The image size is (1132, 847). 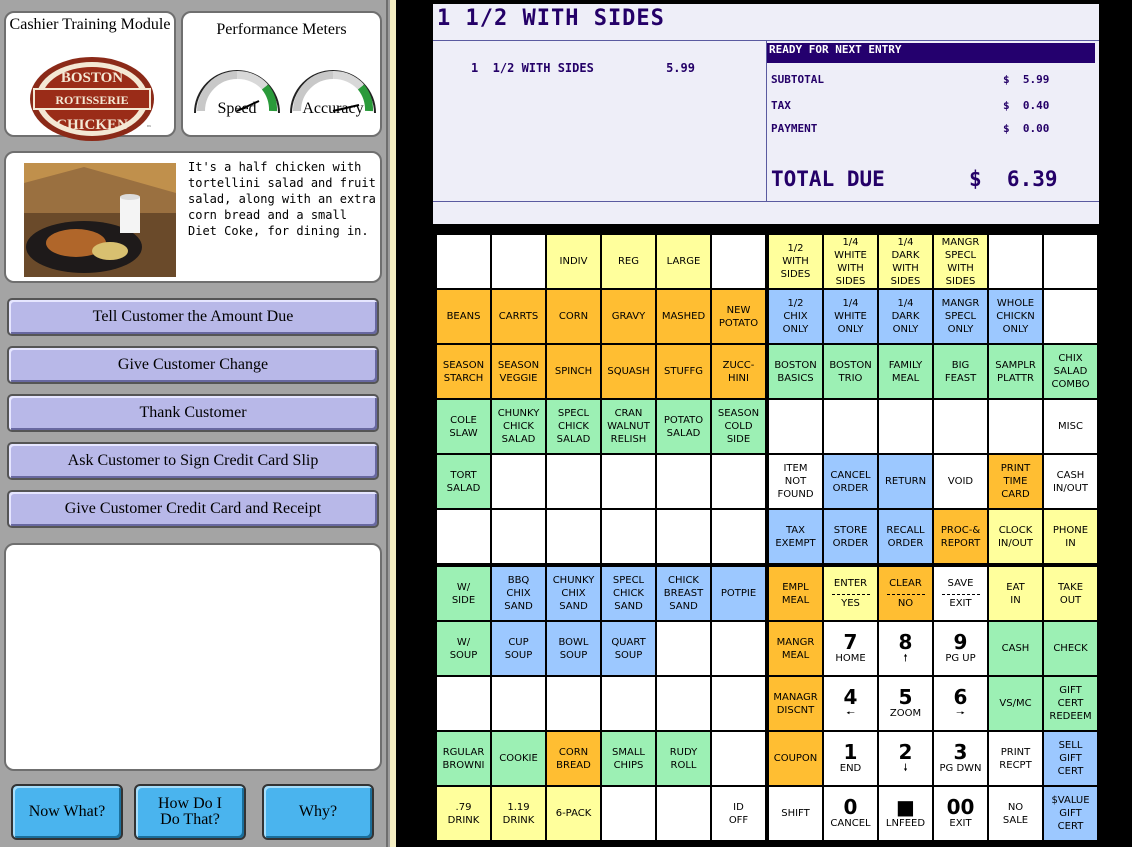 I want to click on key-tort-salad: TORT SALAD, so click(x=463, y=481).